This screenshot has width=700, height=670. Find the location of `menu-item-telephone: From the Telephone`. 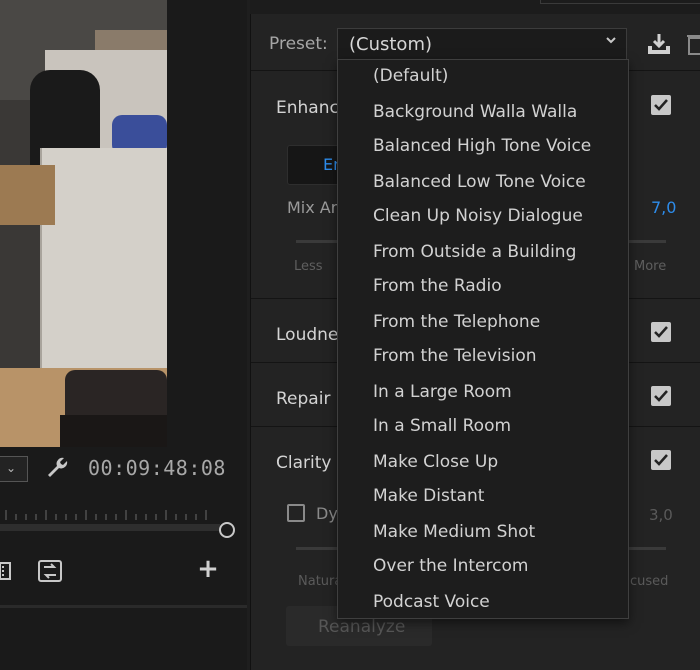

menu-item-telephone: From the Telephone is located at coordinates (456, 322).